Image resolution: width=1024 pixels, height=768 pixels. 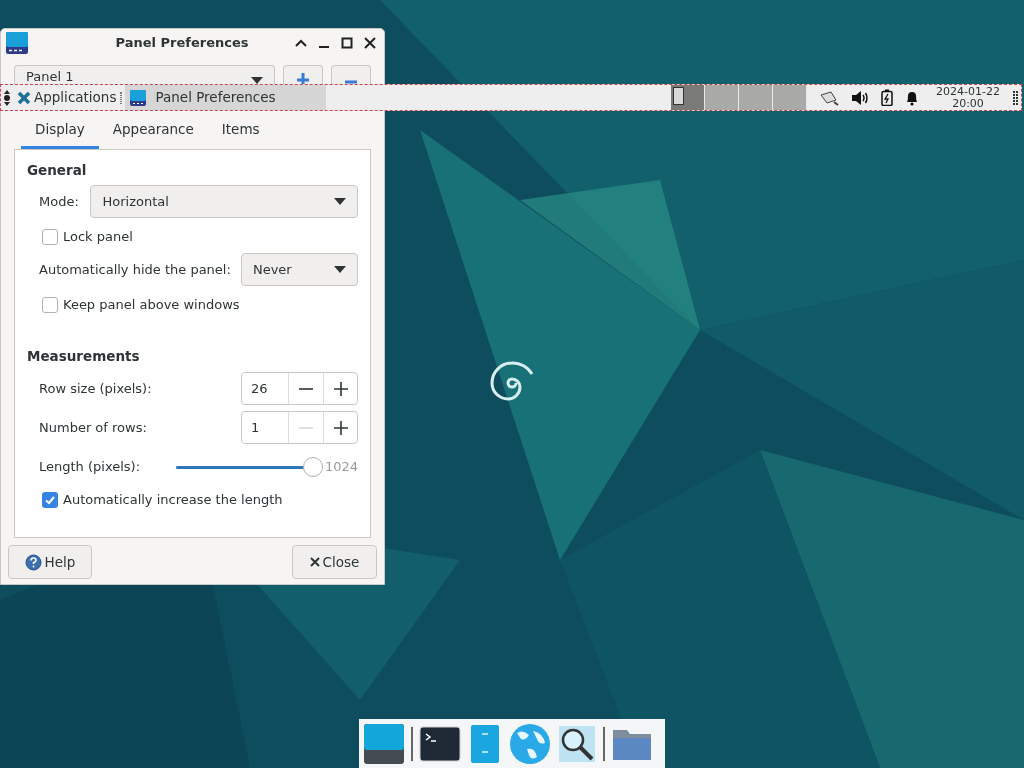 What do you see at coordinates (182, 43) in the screenshot?
I see `window-title: Panel Preferences` at bounding box center [182, 43].